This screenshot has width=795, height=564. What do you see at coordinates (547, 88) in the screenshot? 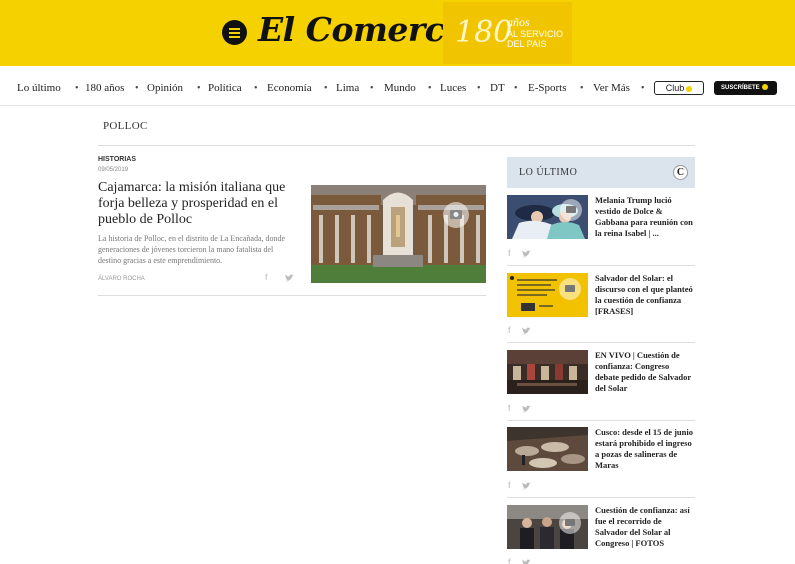
I see `nav-item-e-sports: E-Sports` at bounding box center [547, 88].